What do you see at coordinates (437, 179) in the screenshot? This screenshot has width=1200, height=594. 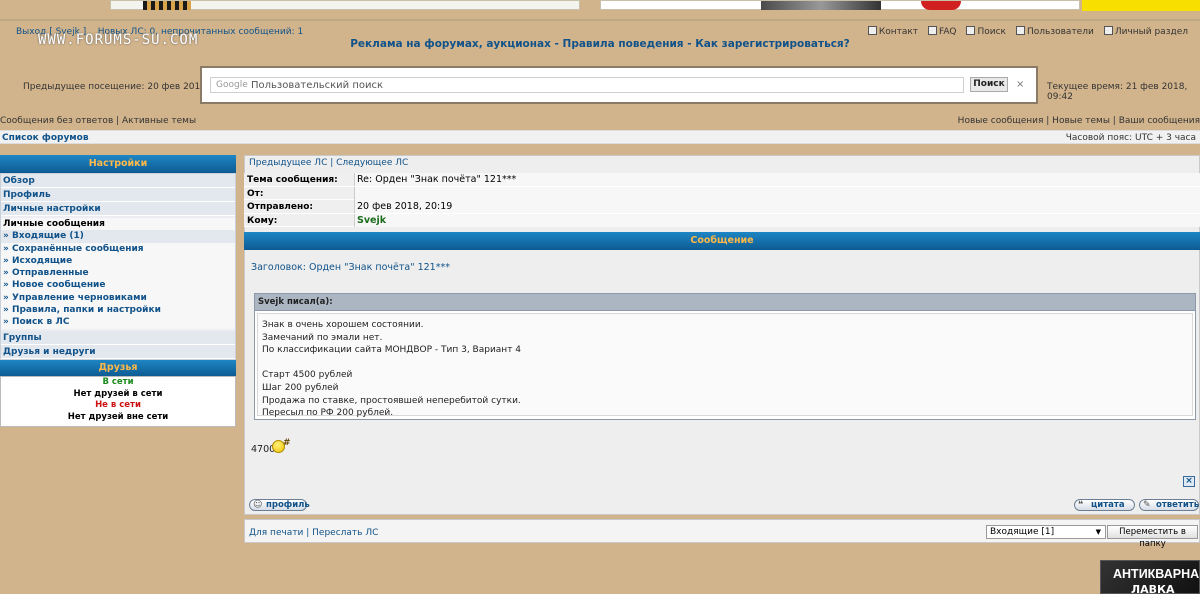 I see `pm-subject-value: Re: Орден "Знак почёта" 121***` at bounding box center [437, 179].